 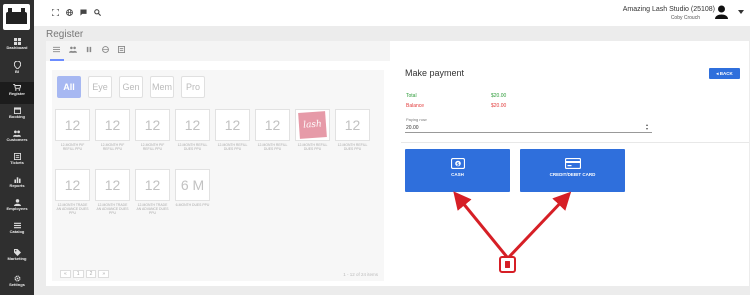 I want to click on annotation-arrows, so click(x=512, y=232).